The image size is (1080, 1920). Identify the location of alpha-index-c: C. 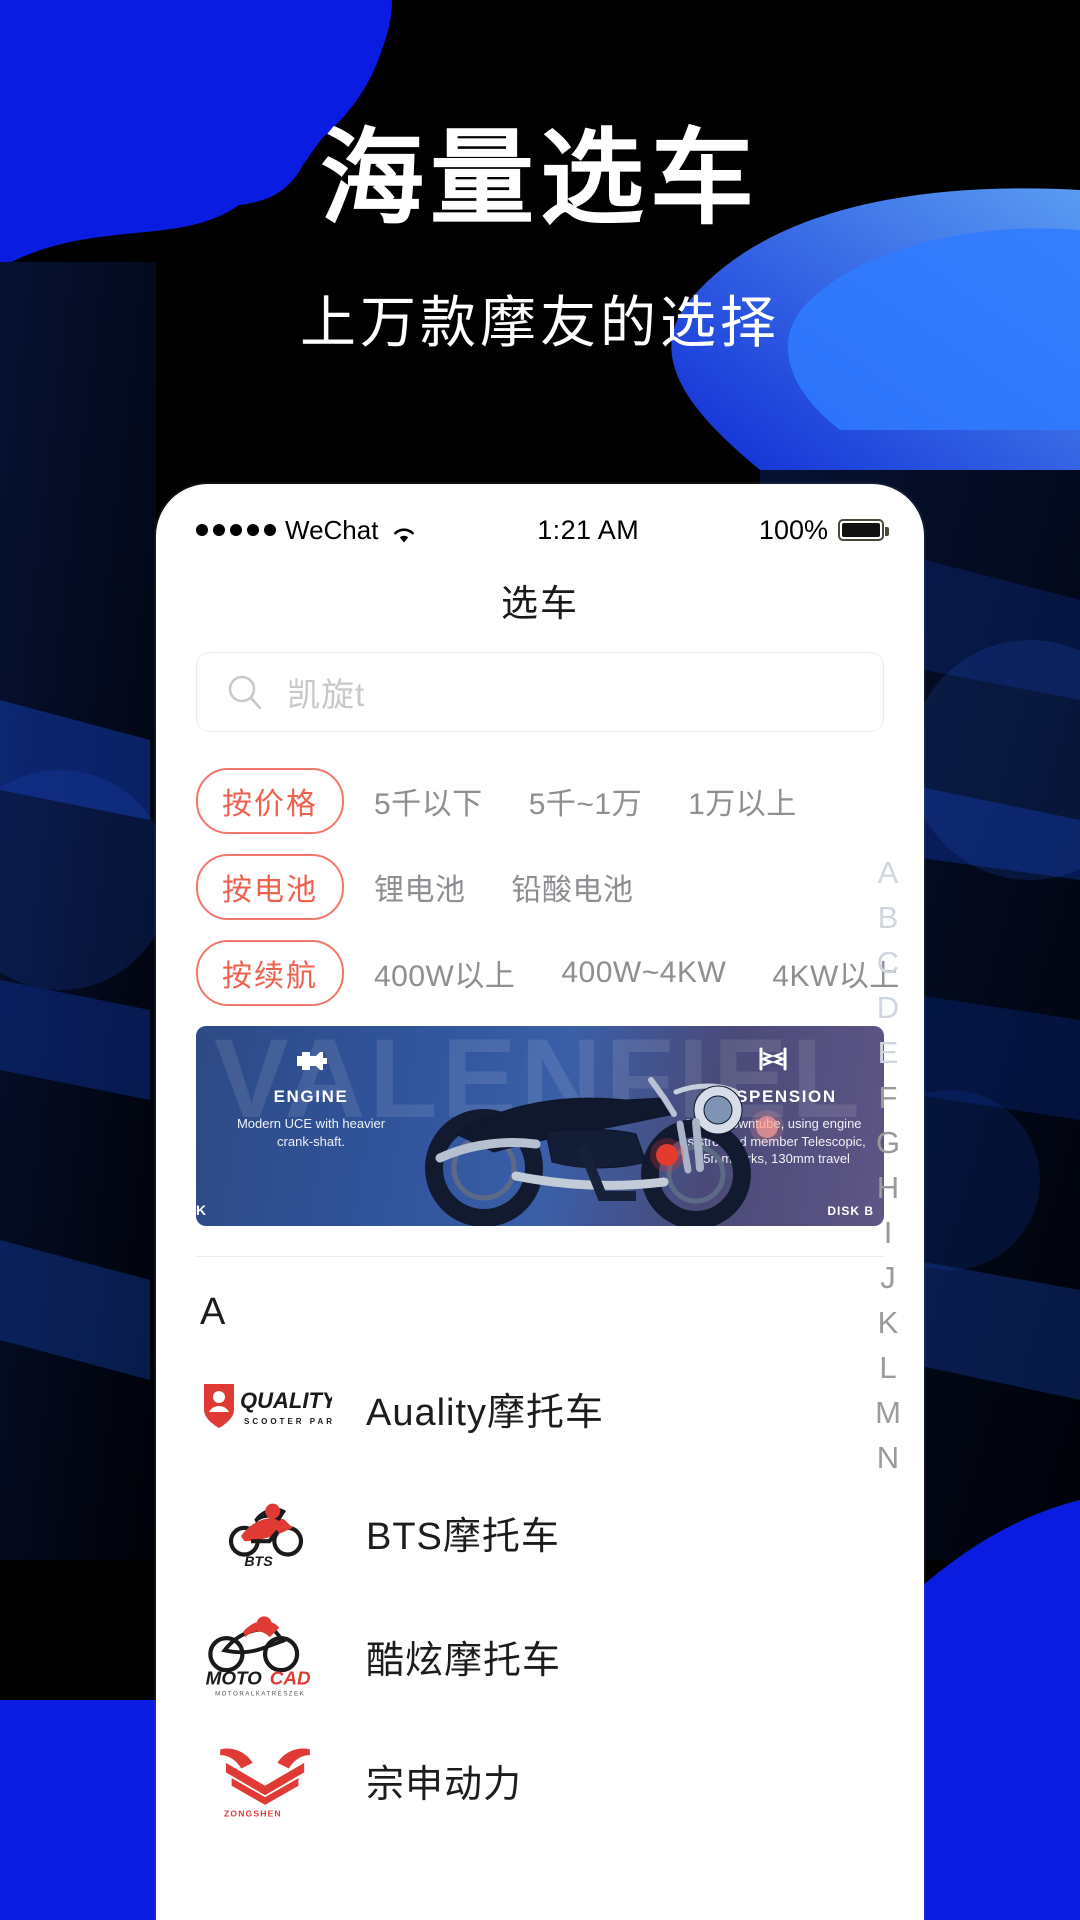
(888, 962).